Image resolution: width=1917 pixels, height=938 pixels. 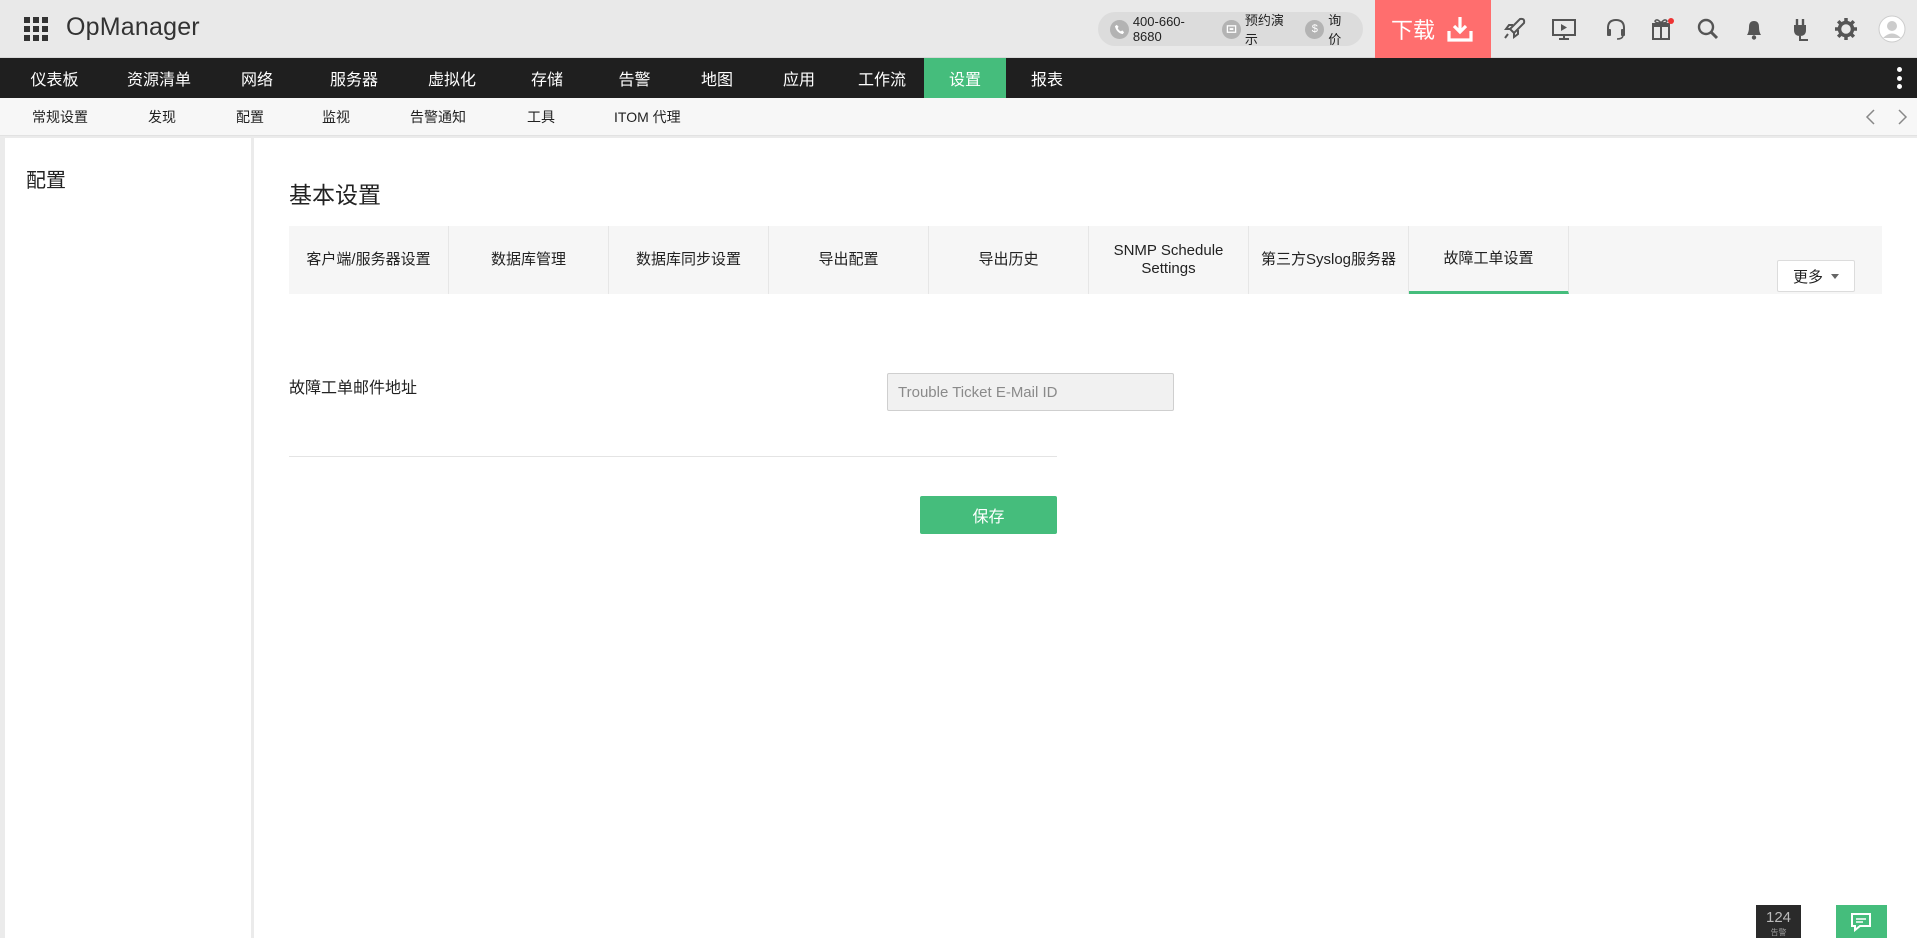 I want to click on caret-down-icon, so click(x=1835, y=276).